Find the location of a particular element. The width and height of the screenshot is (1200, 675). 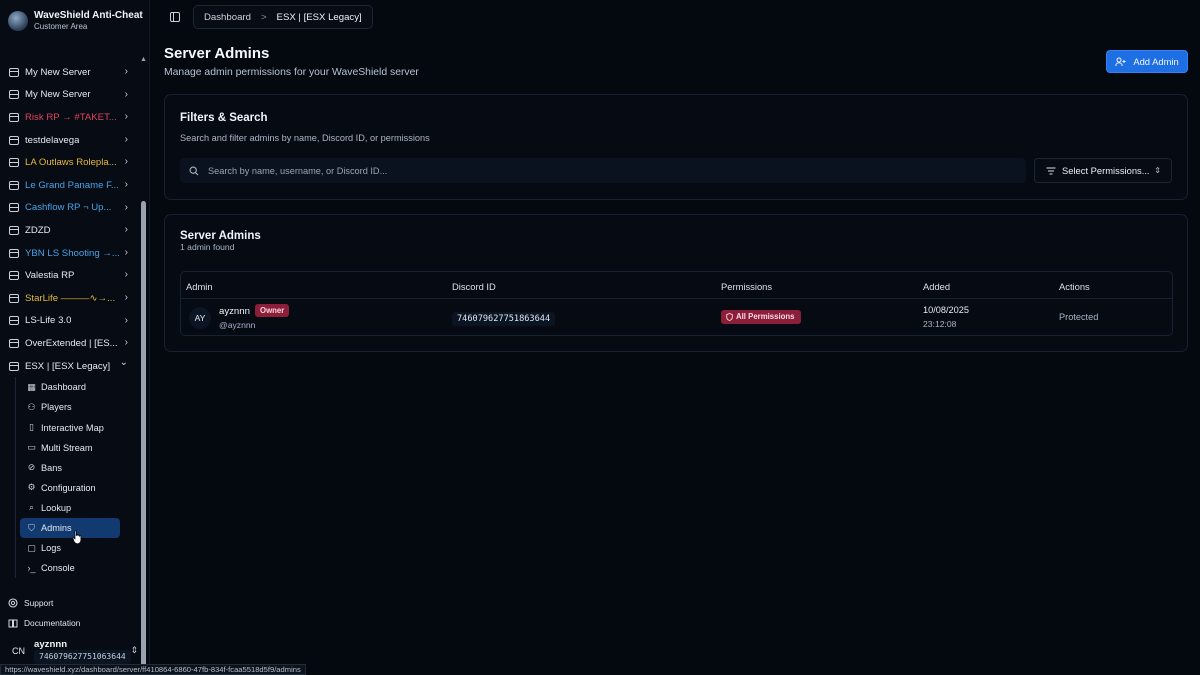

admins-count: 1 admin found is located at coordinates (207, 247).